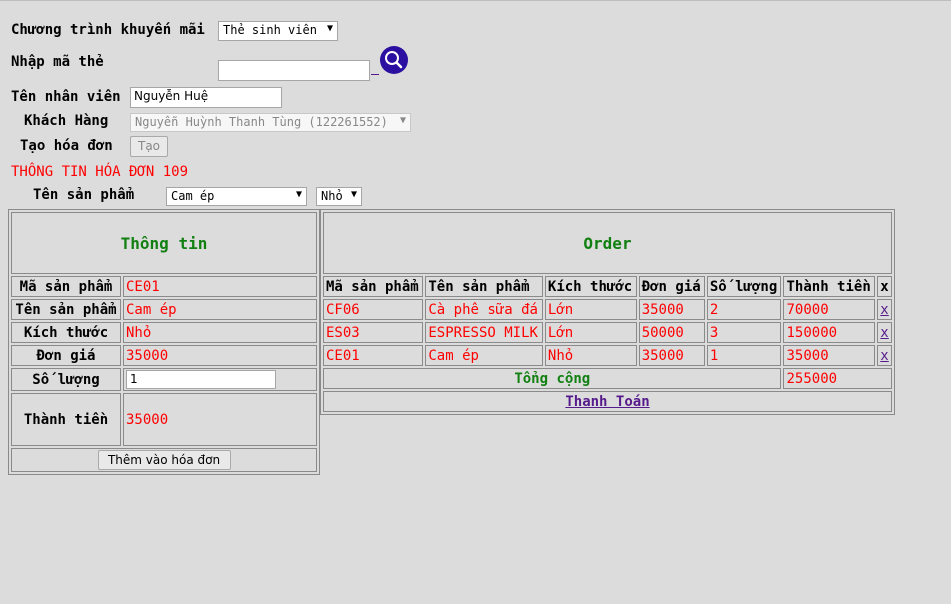  I want to click on promo-select-value: Thẻ sinh viên, so click(270, 30).